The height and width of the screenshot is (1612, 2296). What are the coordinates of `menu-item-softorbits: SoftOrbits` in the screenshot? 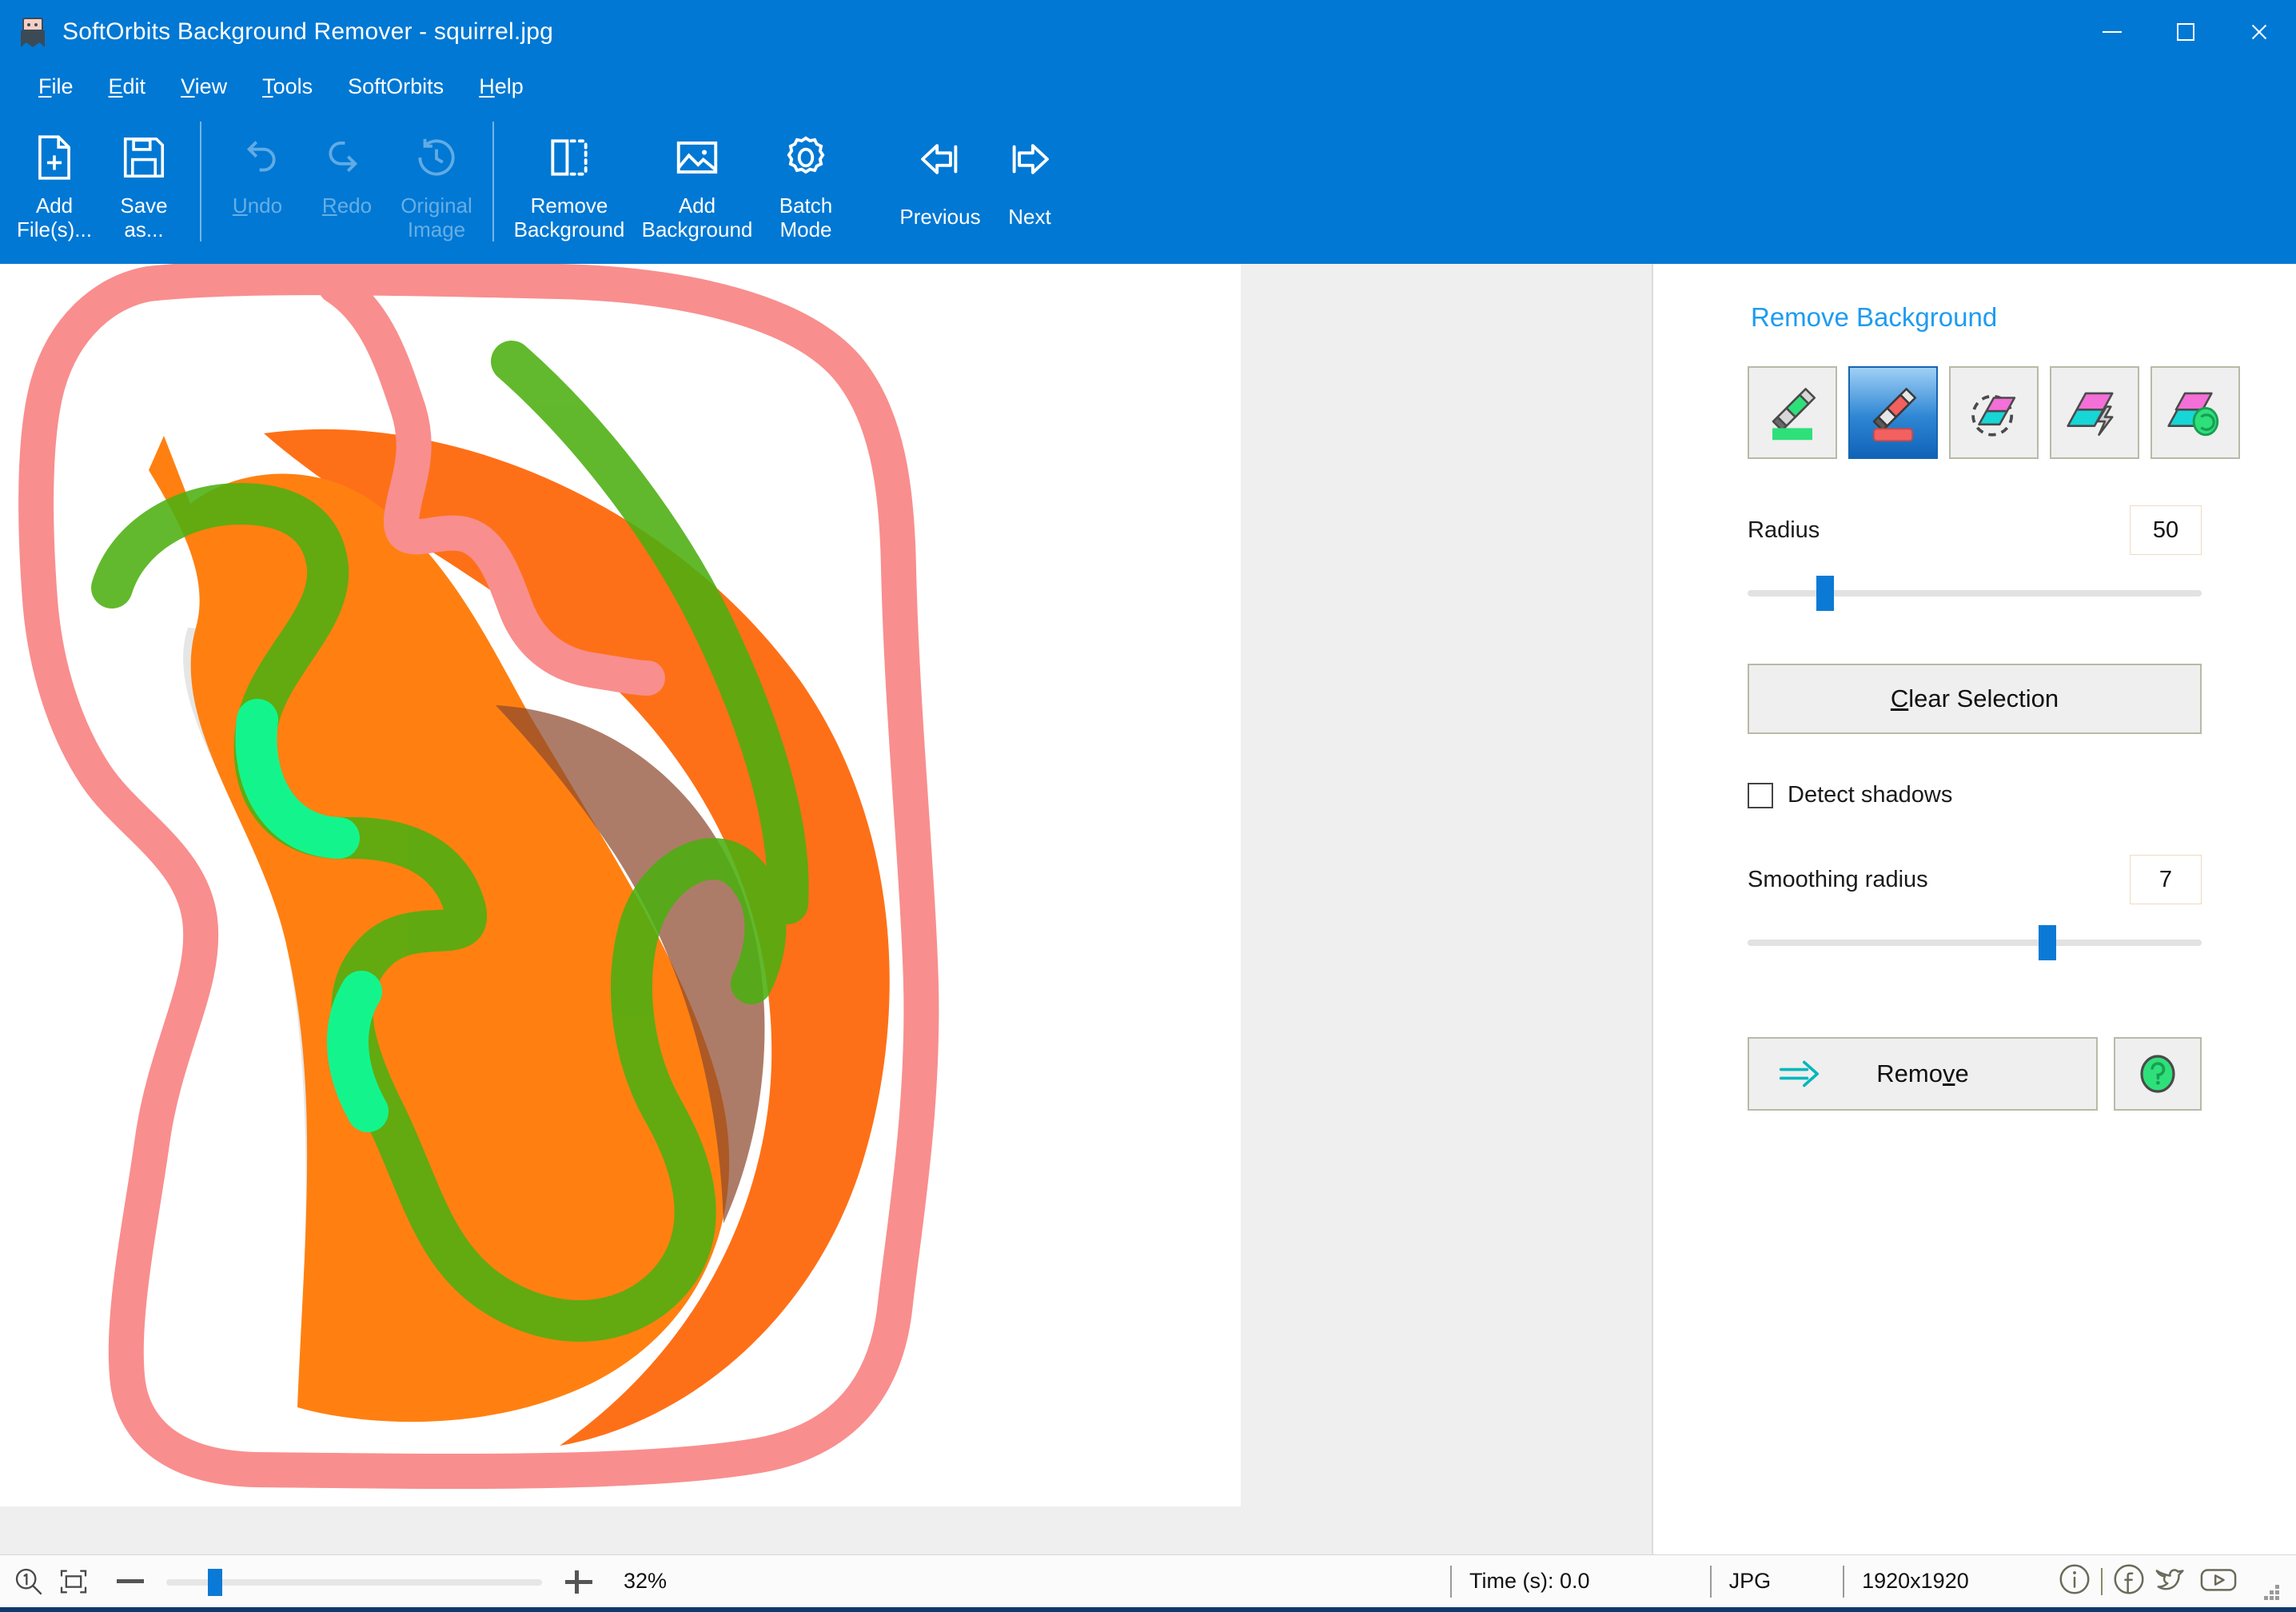 It's located at (395, 87).